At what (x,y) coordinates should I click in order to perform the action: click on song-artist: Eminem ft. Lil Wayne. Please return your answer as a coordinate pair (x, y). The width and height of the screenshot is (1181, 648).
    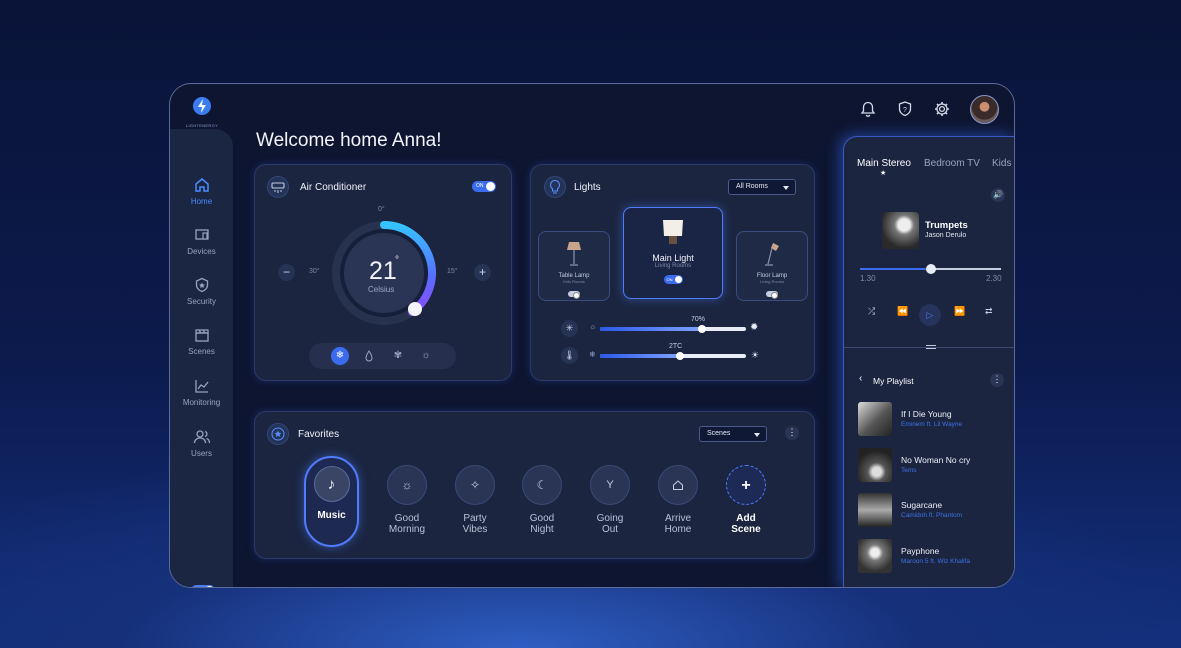
    Looking at the image, I should click on (932, 424).